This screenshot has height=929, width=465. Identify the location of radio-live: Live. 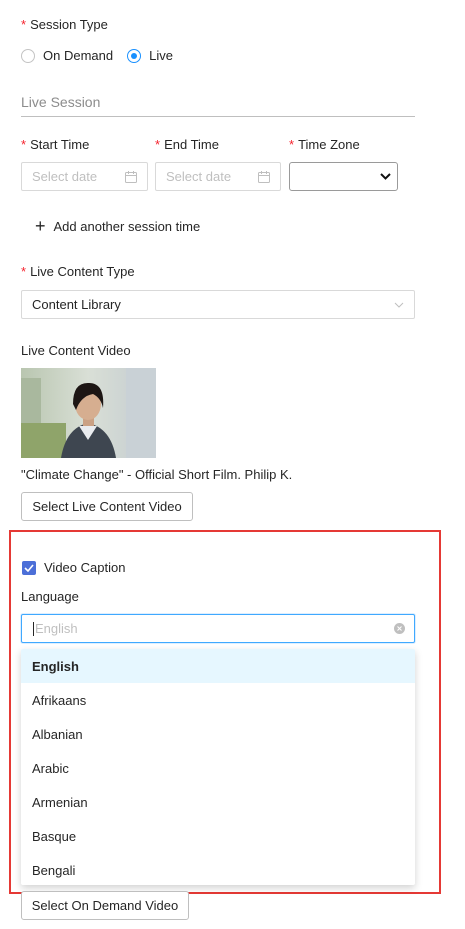
(150, 55).